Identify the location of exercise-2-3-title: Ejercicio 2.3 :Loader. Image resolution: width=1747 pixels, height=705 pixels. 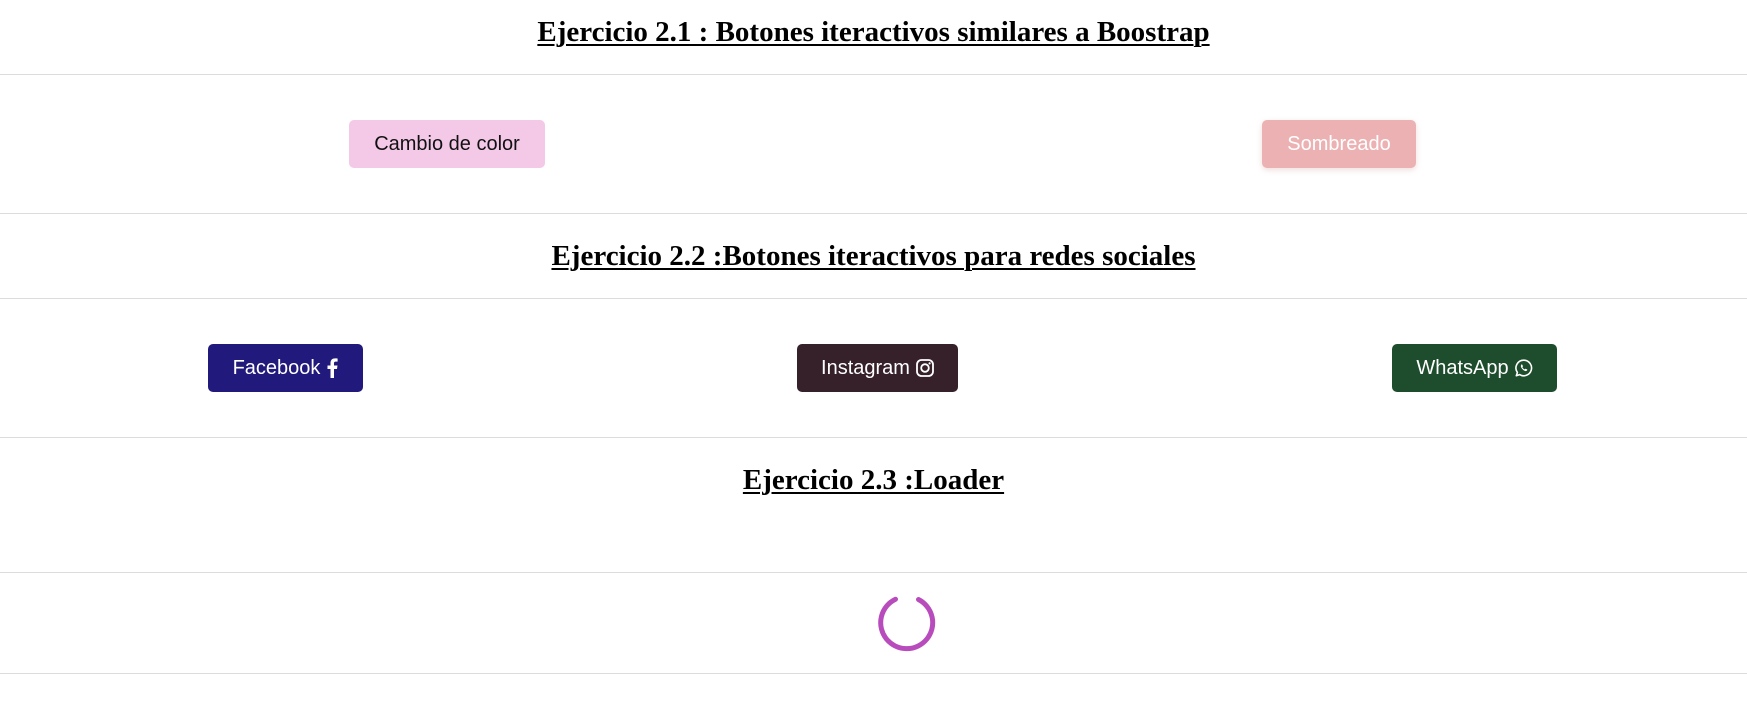
(873, 480).